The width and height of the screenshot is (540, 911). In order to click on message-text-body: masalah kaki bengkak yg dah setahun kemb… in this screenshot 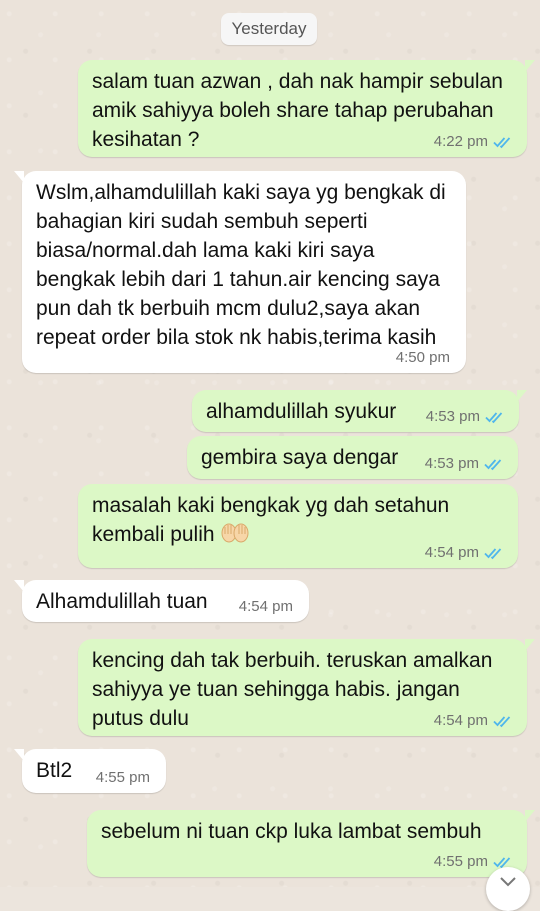, I will do `click(271, 520)`.